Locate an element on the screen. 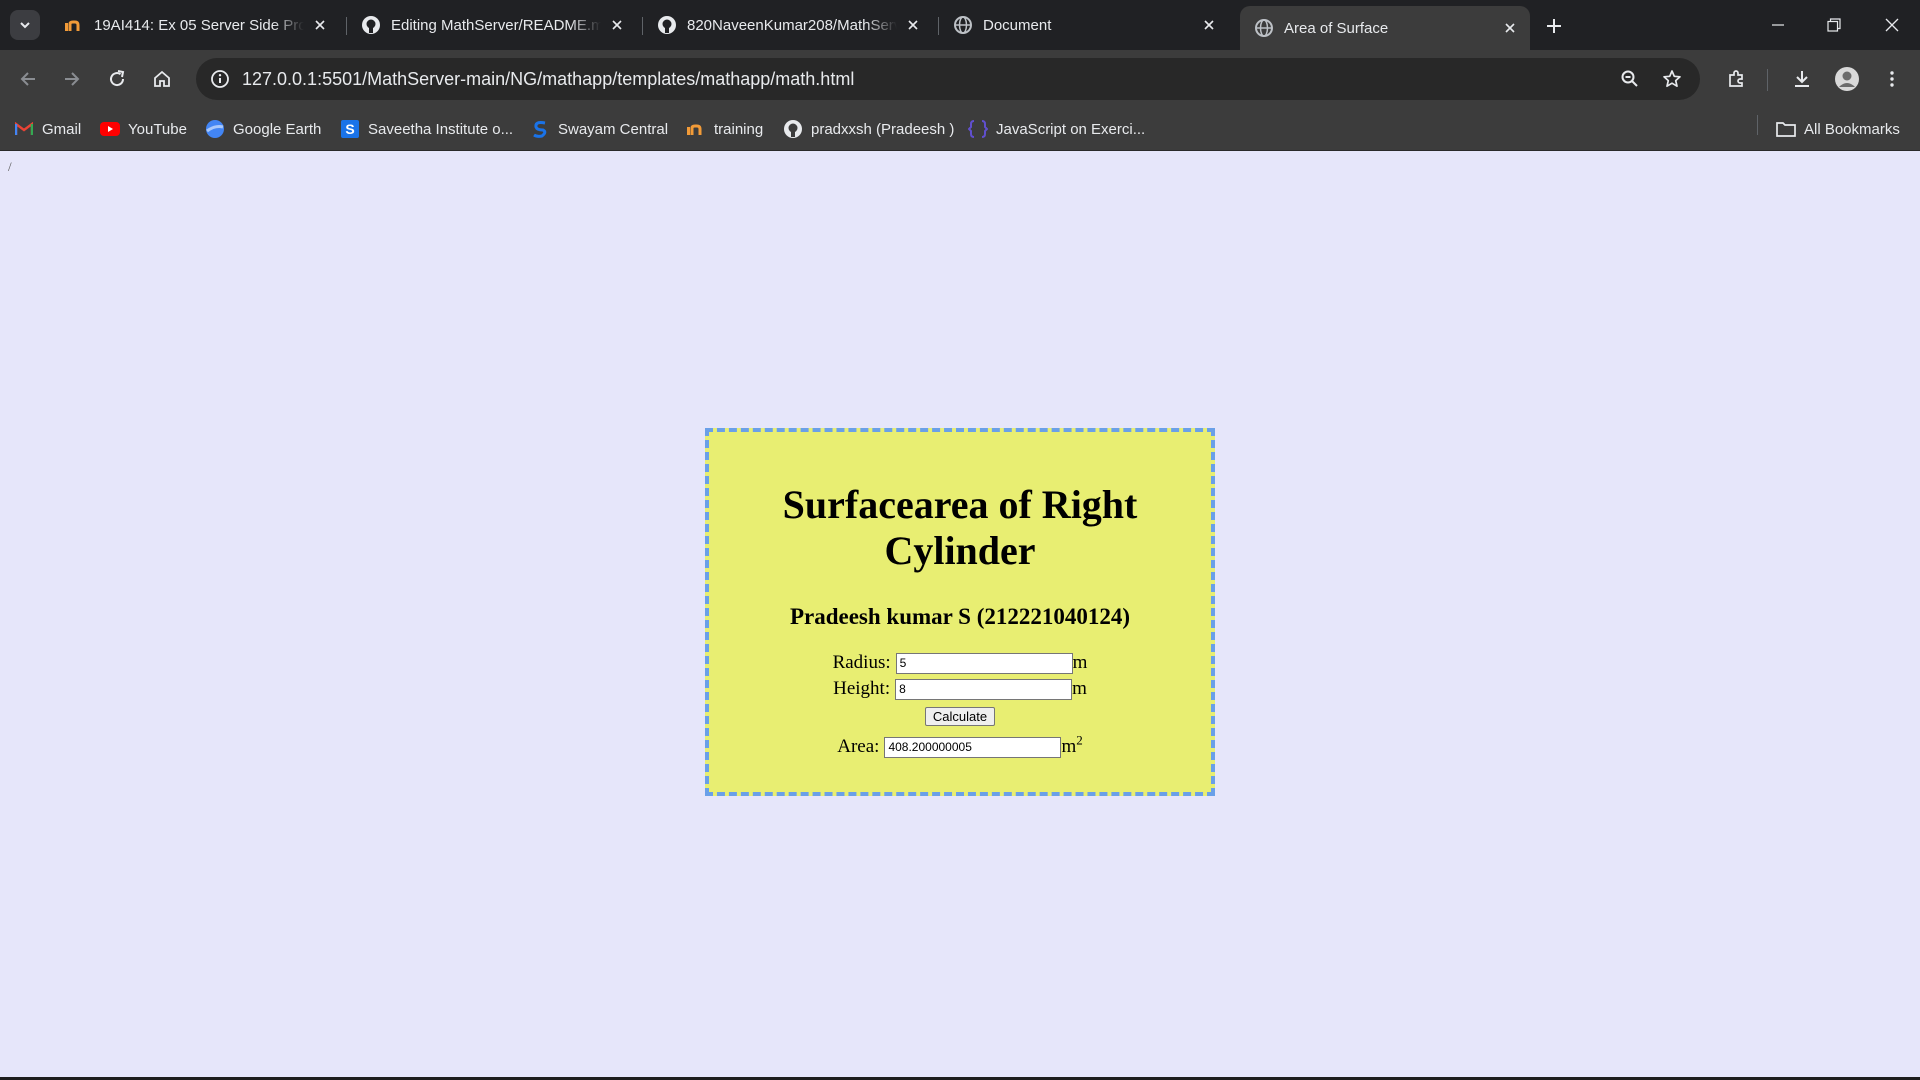 This screenshot has height=1080, width=1920. restore-button is located at coordinates (1834, 25).